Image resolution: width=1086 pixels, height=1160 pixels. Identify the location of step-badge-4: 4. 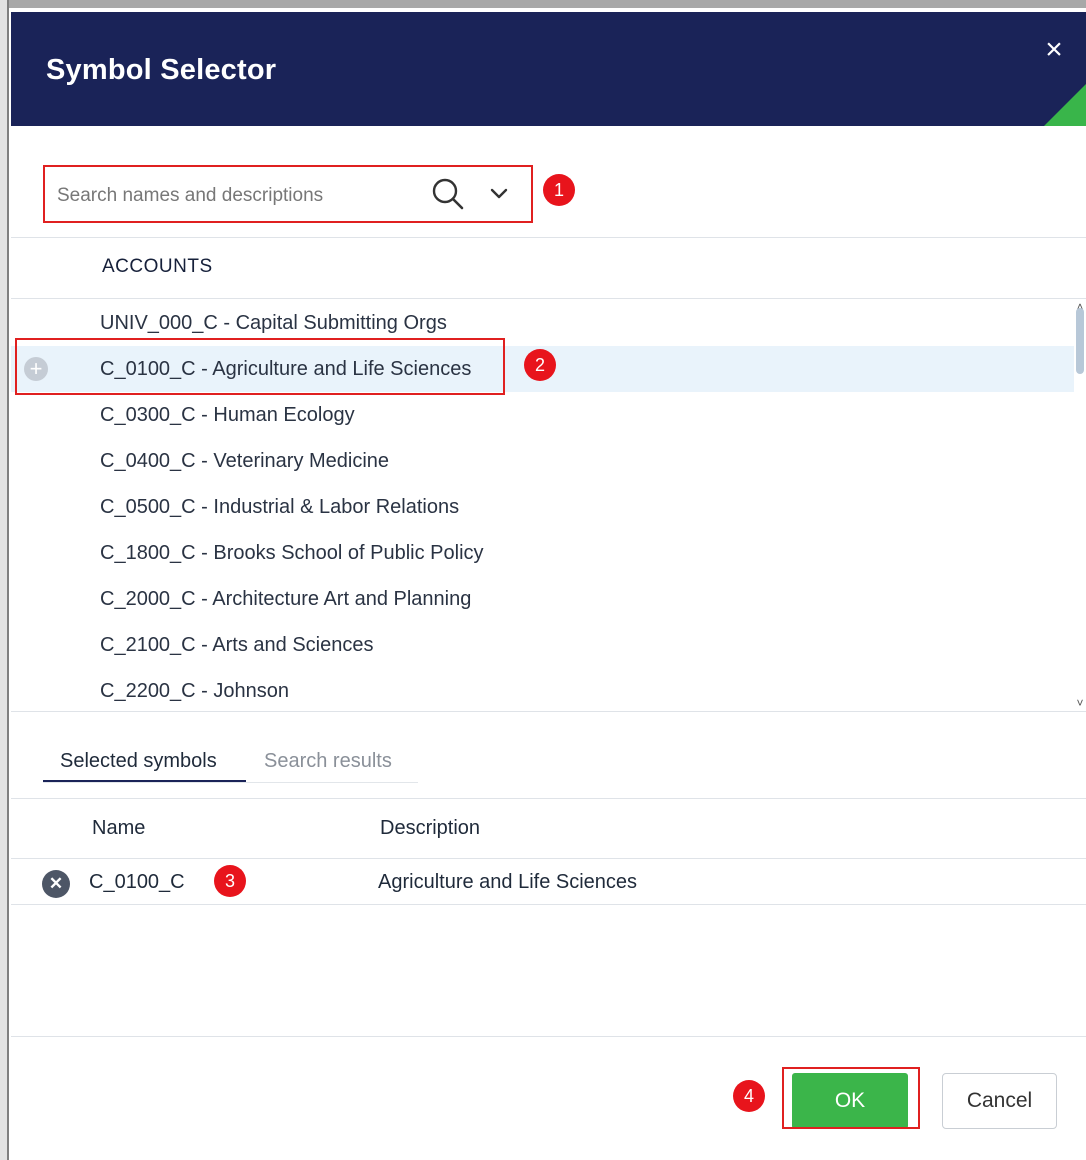
(749, 1096).